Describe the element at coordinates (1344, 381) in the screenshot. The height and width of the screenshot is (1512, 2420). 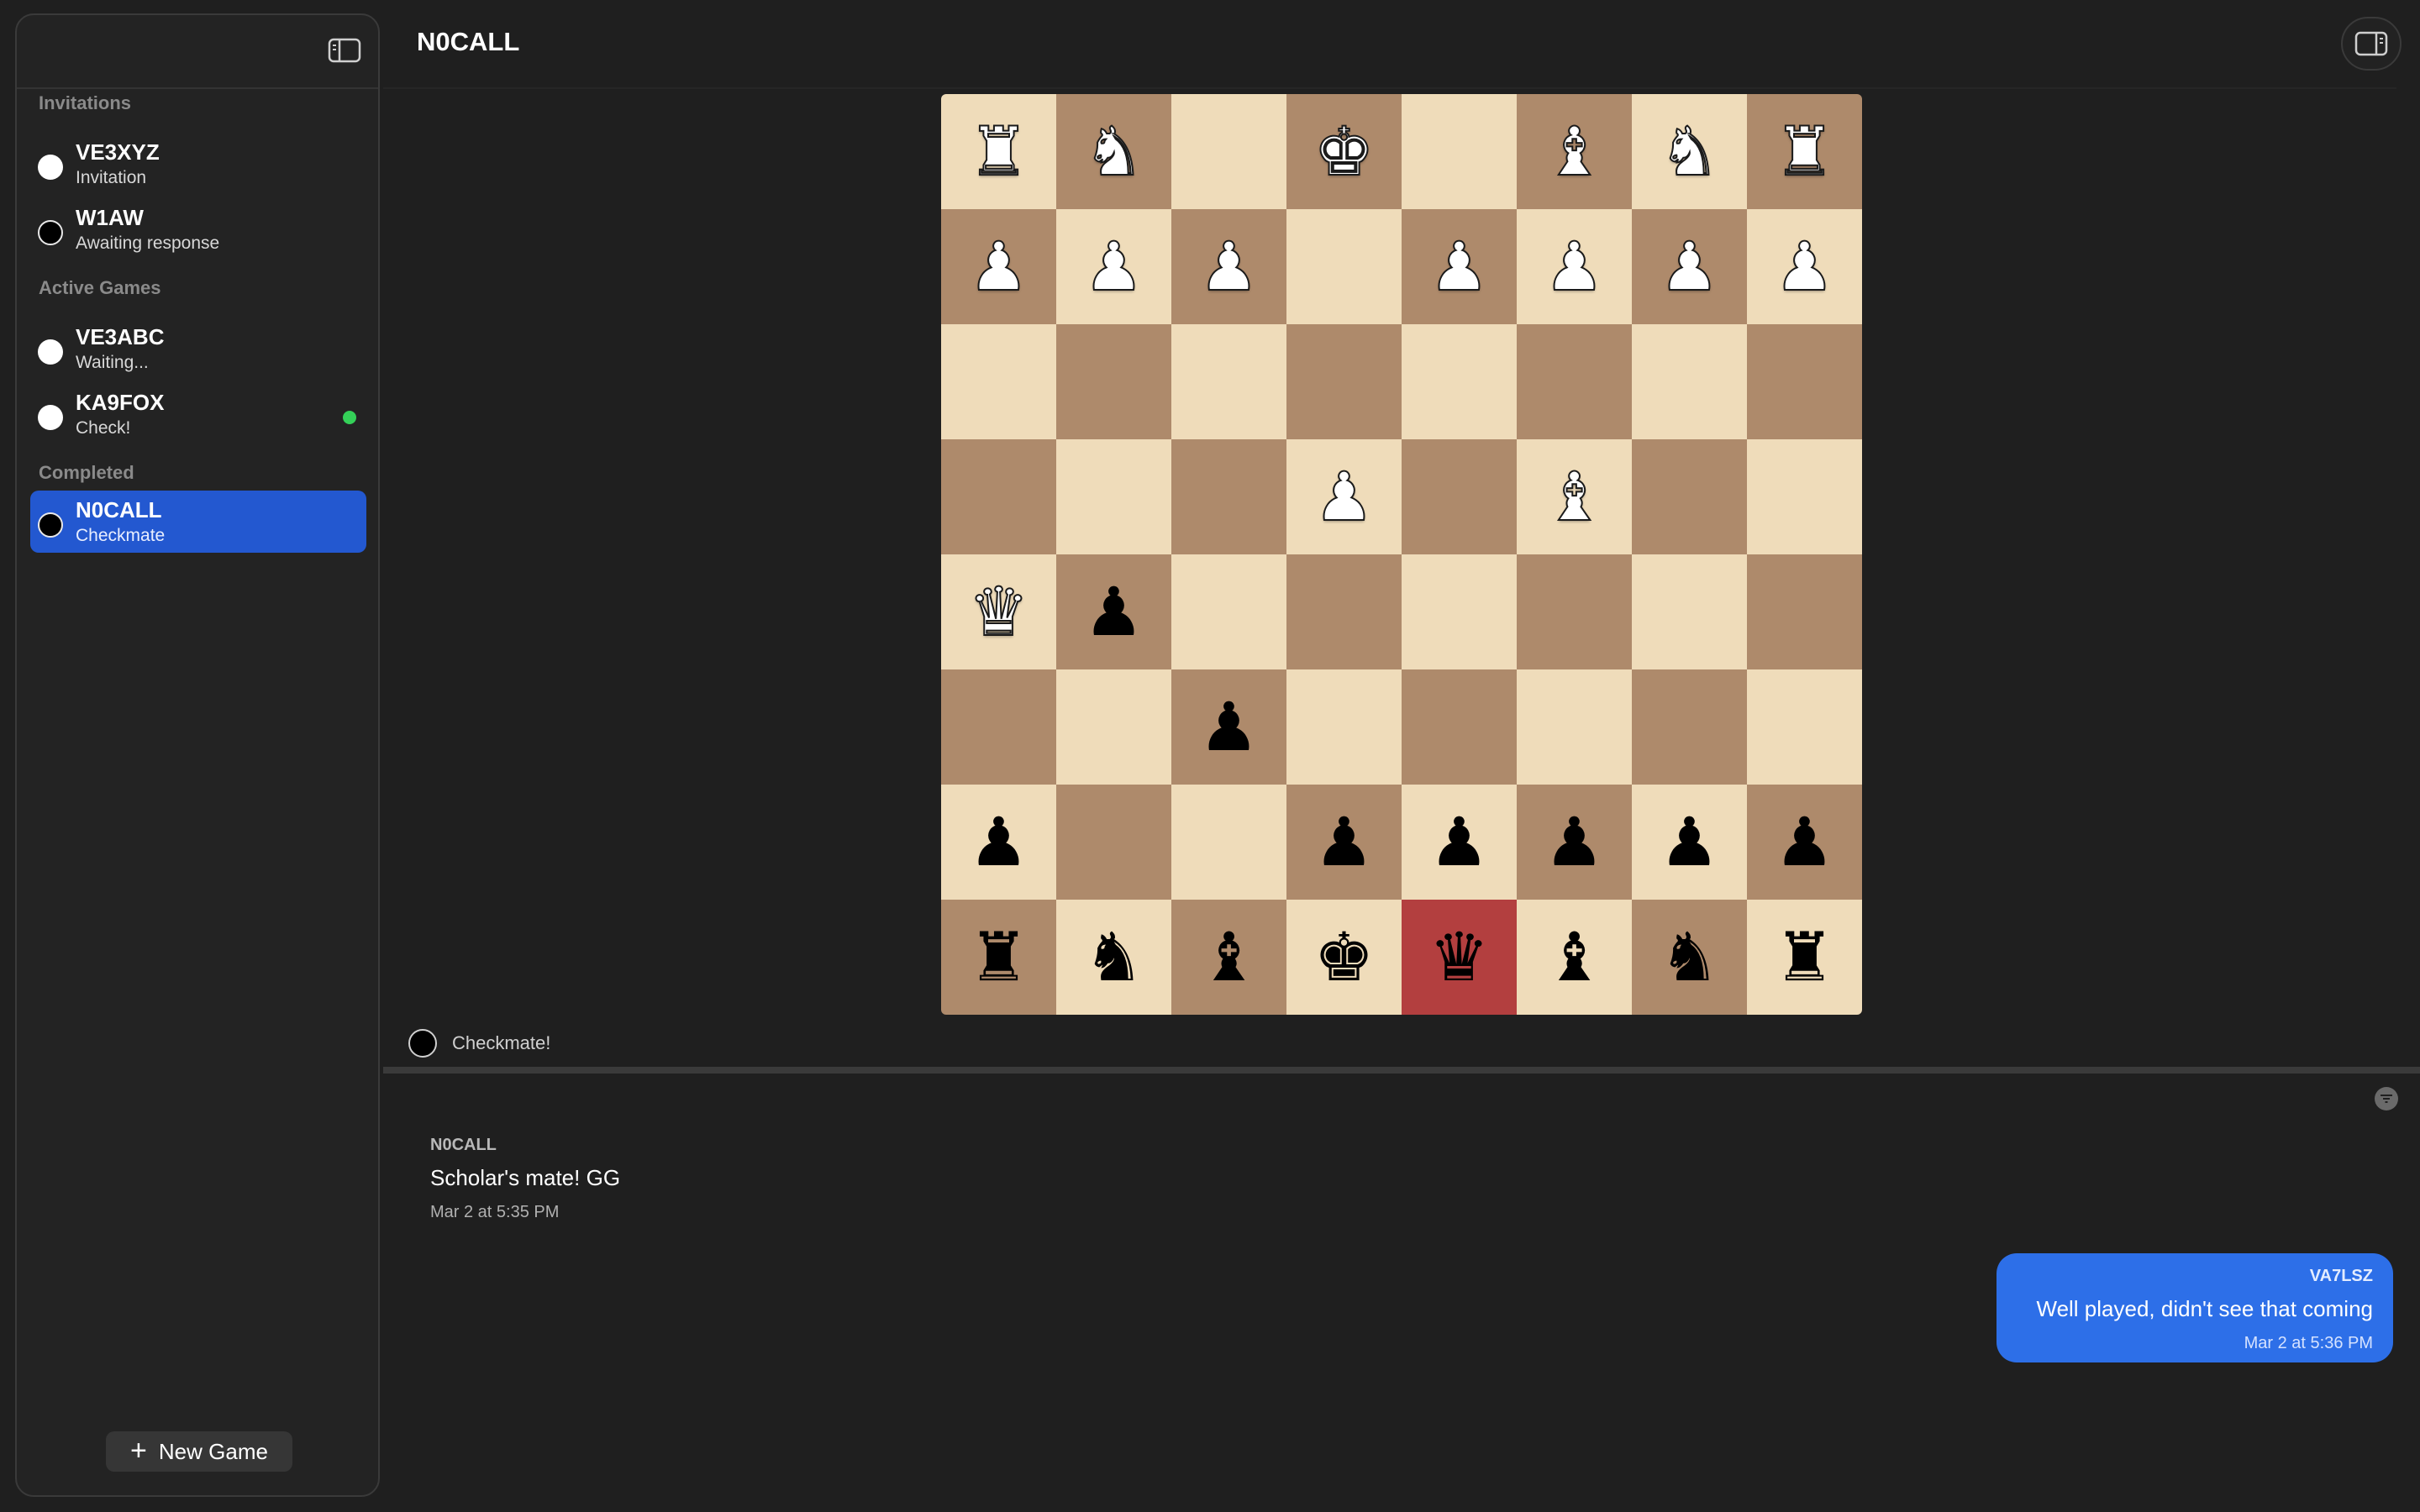
I see `square-e6` at that location.